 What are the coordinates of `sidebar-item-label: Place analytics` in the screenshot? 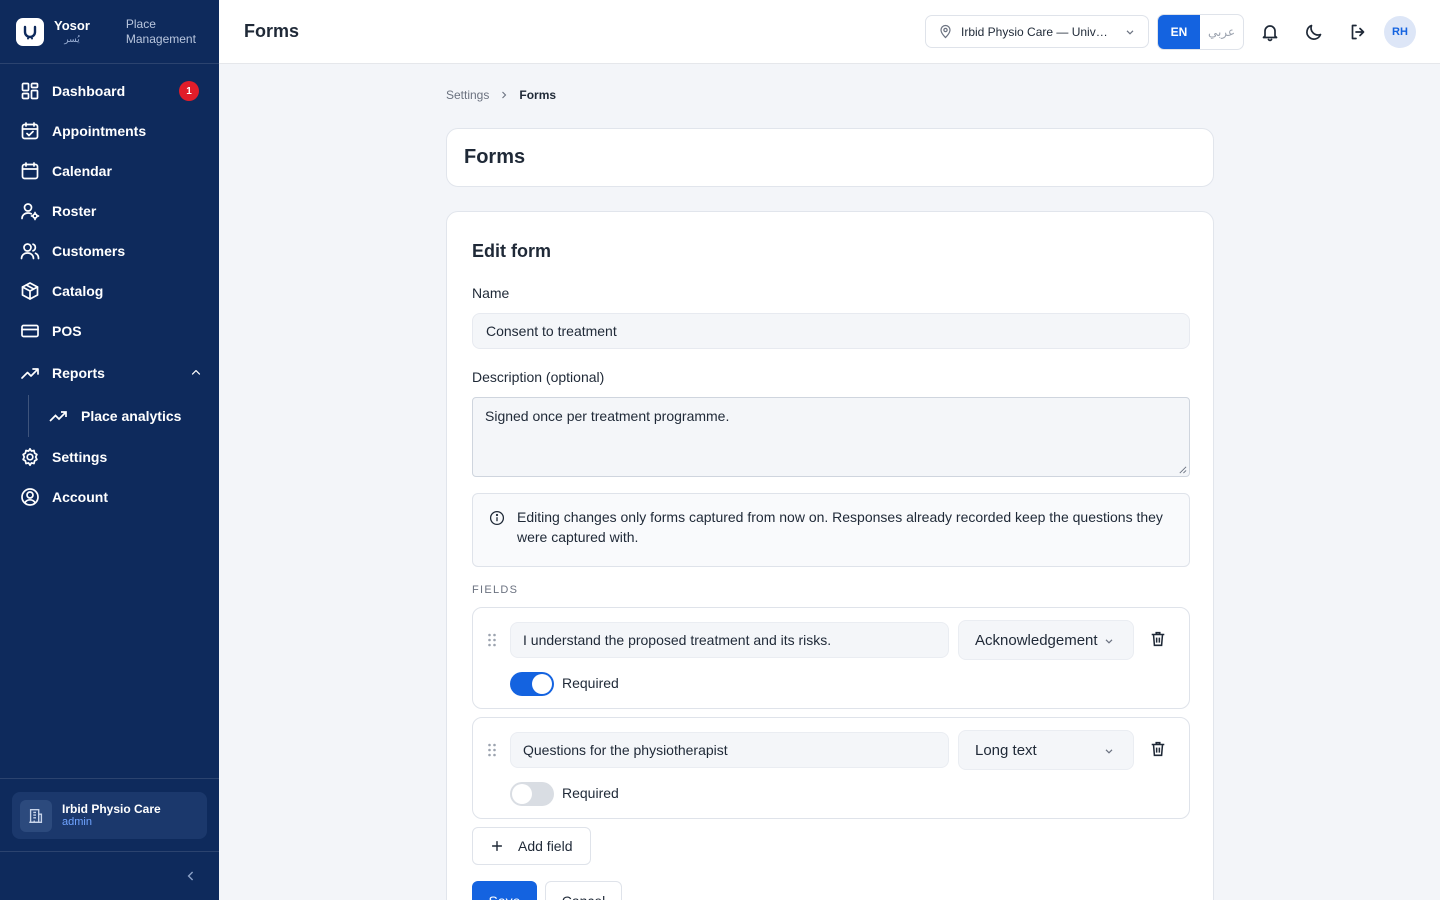 It's located at (131, 416).